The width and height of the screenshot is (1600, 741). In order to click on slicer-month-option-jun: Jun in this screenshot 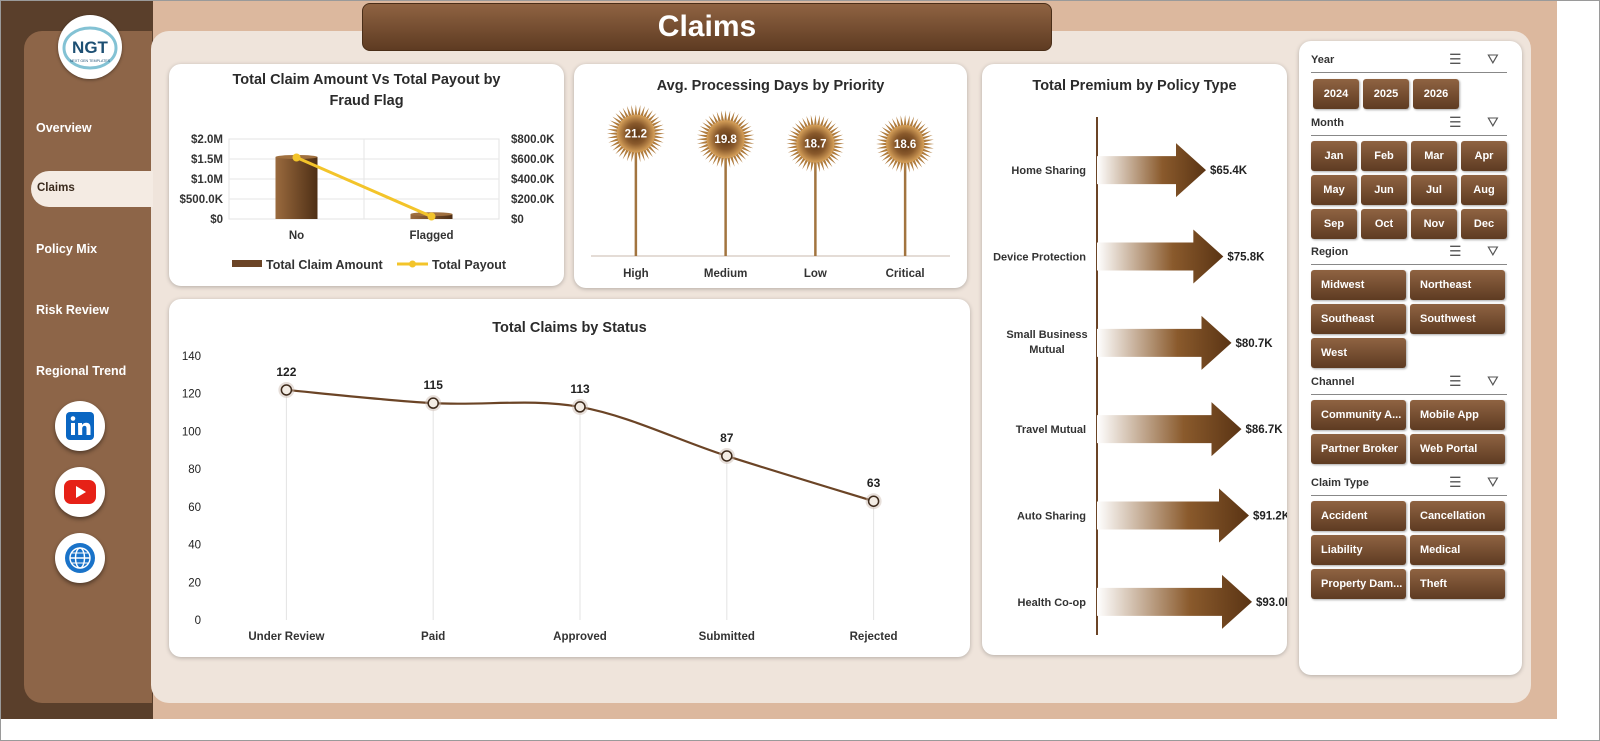, I will do `click(1384, 190)`.